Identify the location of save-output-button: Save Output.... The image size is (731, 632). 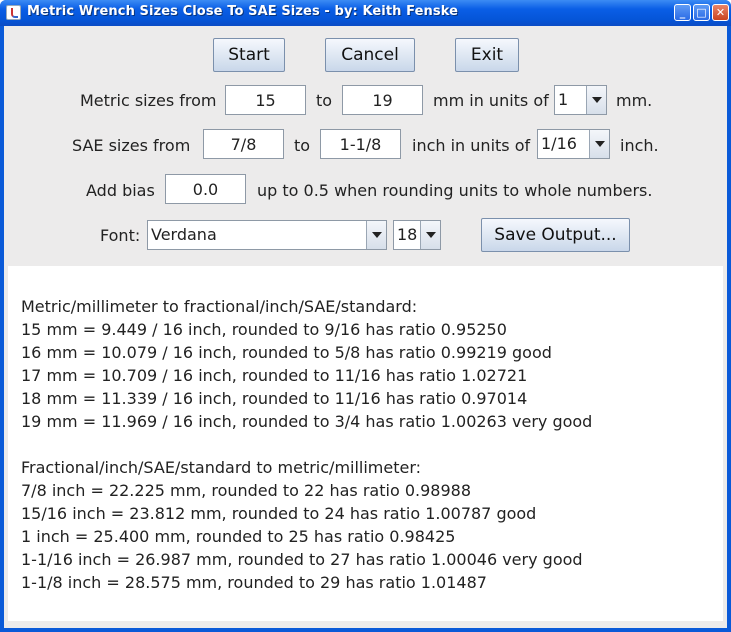
(555, 235).